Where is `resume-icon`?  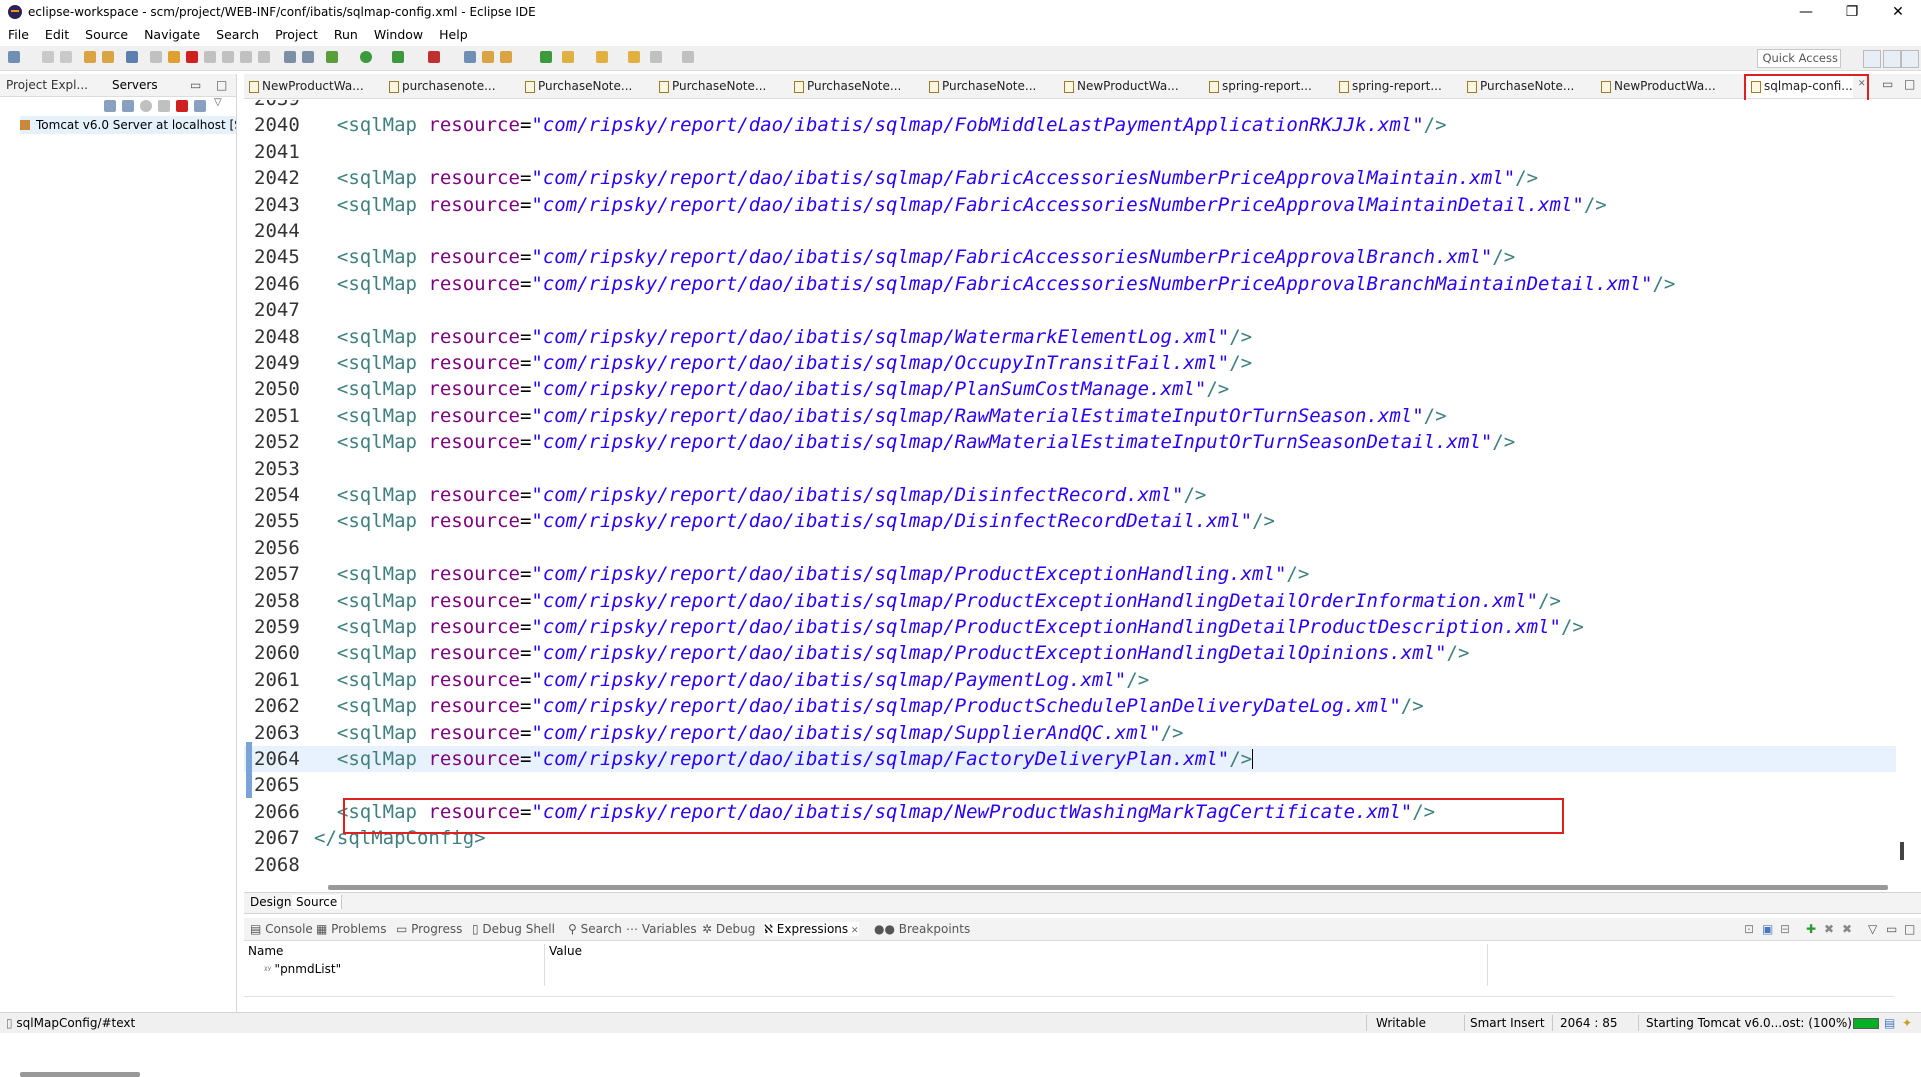 resume-icon is located at coordinates (156, 57).